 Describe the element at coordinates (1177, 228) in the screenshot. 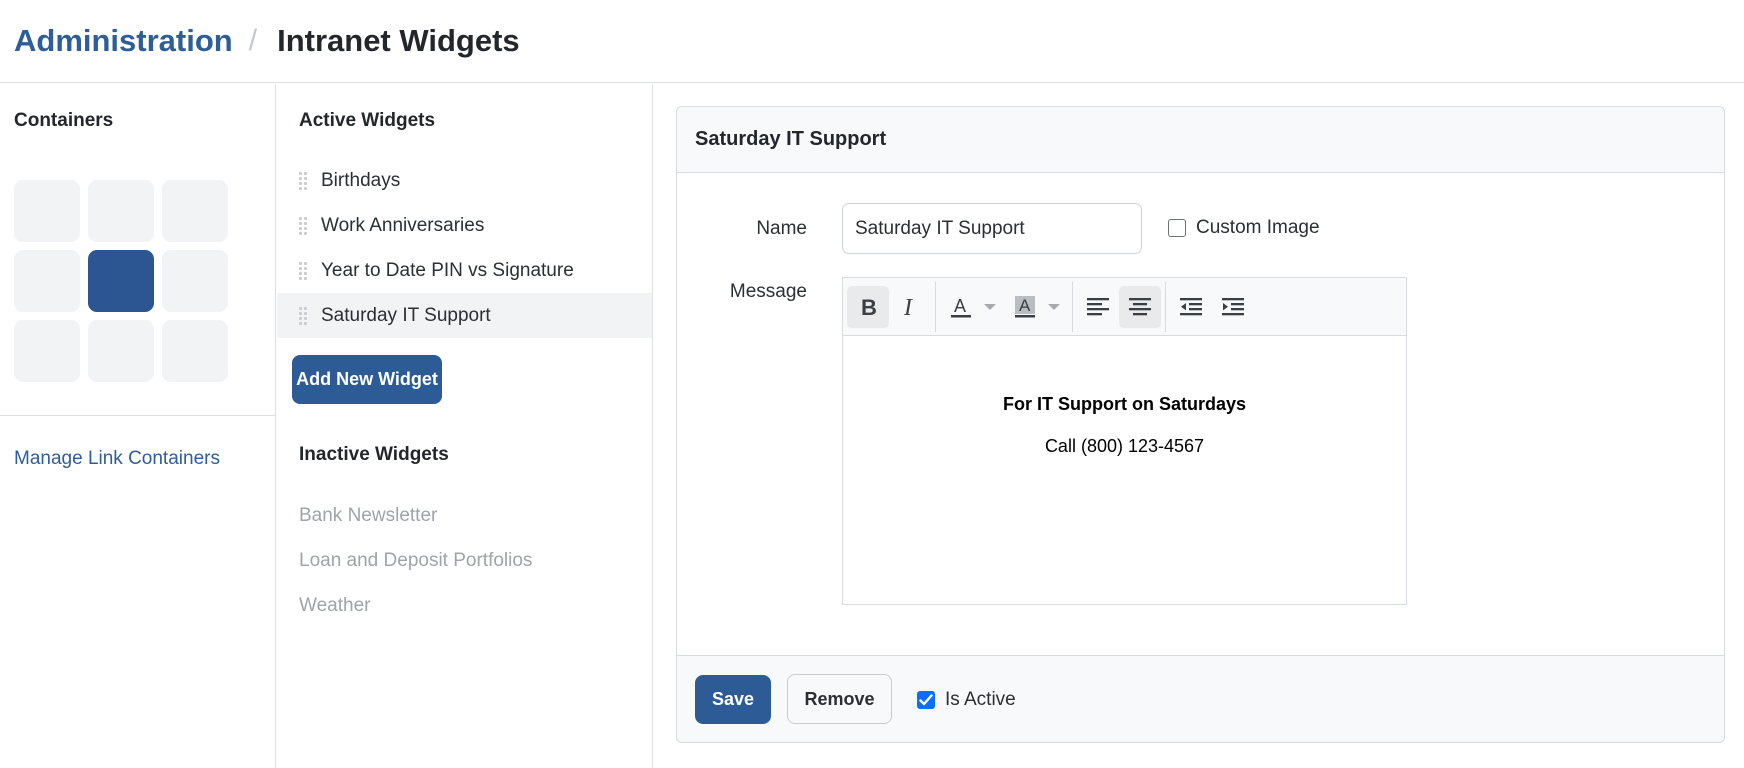

I see `custom-image-checkbox` at that location.